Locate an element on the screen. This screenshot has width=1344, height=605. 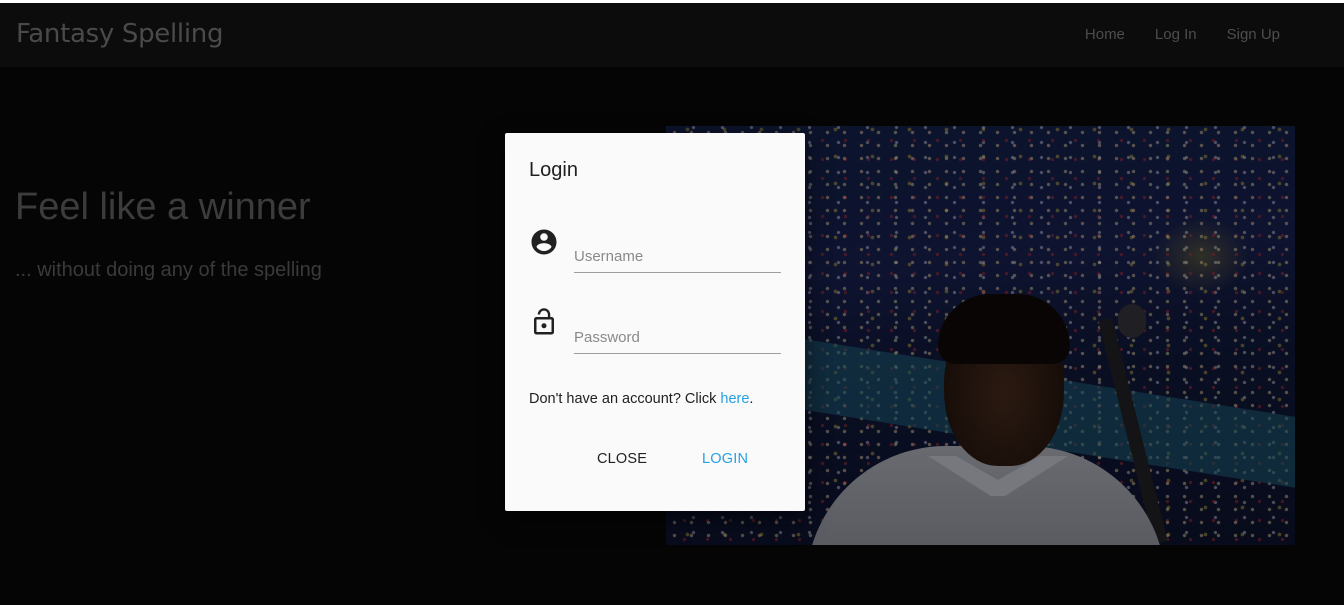
signup-prompt-text: Don't have an account? Click is located at coordinates (625, 399).